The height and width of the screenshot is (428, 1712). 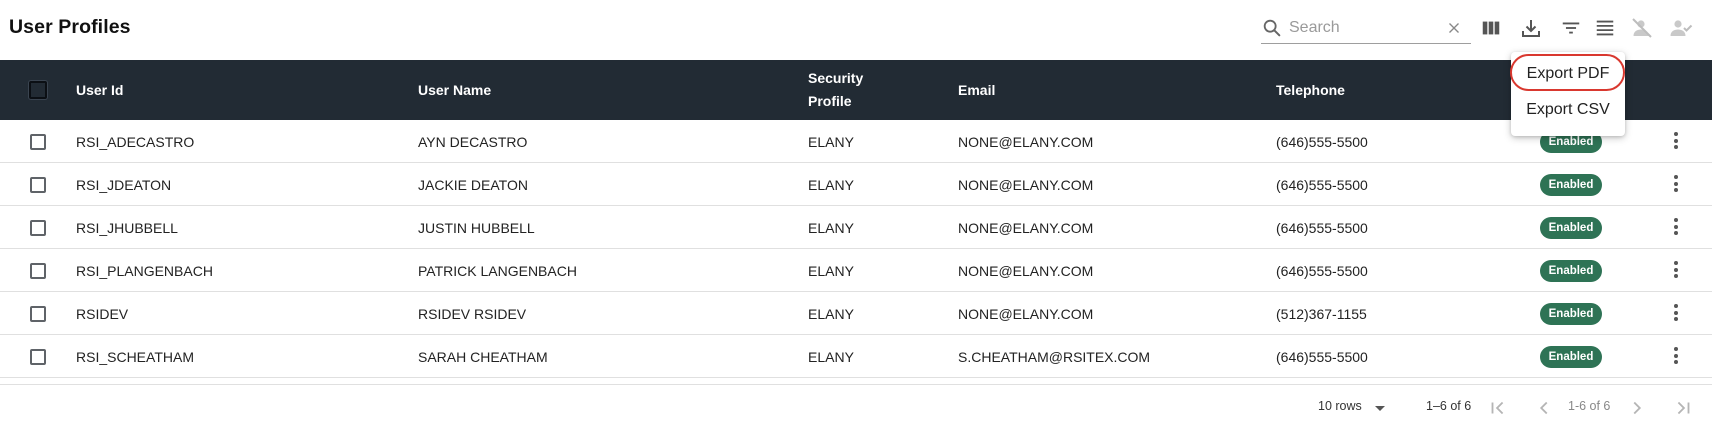 I want to click on cell-user-name: RSIDEV RSIDEV, so click(x=472, y=314).